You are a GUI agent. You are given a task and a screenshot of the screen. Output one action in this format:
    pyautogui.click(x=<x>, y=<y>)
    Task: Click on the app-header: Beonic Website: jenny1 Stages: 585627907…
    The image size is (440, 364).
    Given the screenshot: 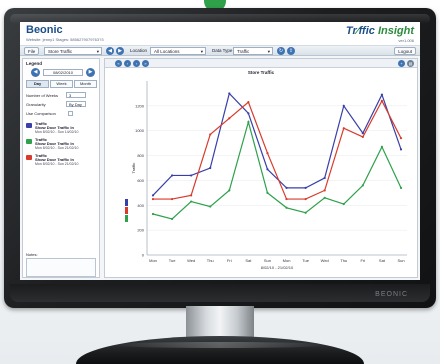 What is the action you would take?
    pyautogui.click(x=220, y=34)
    